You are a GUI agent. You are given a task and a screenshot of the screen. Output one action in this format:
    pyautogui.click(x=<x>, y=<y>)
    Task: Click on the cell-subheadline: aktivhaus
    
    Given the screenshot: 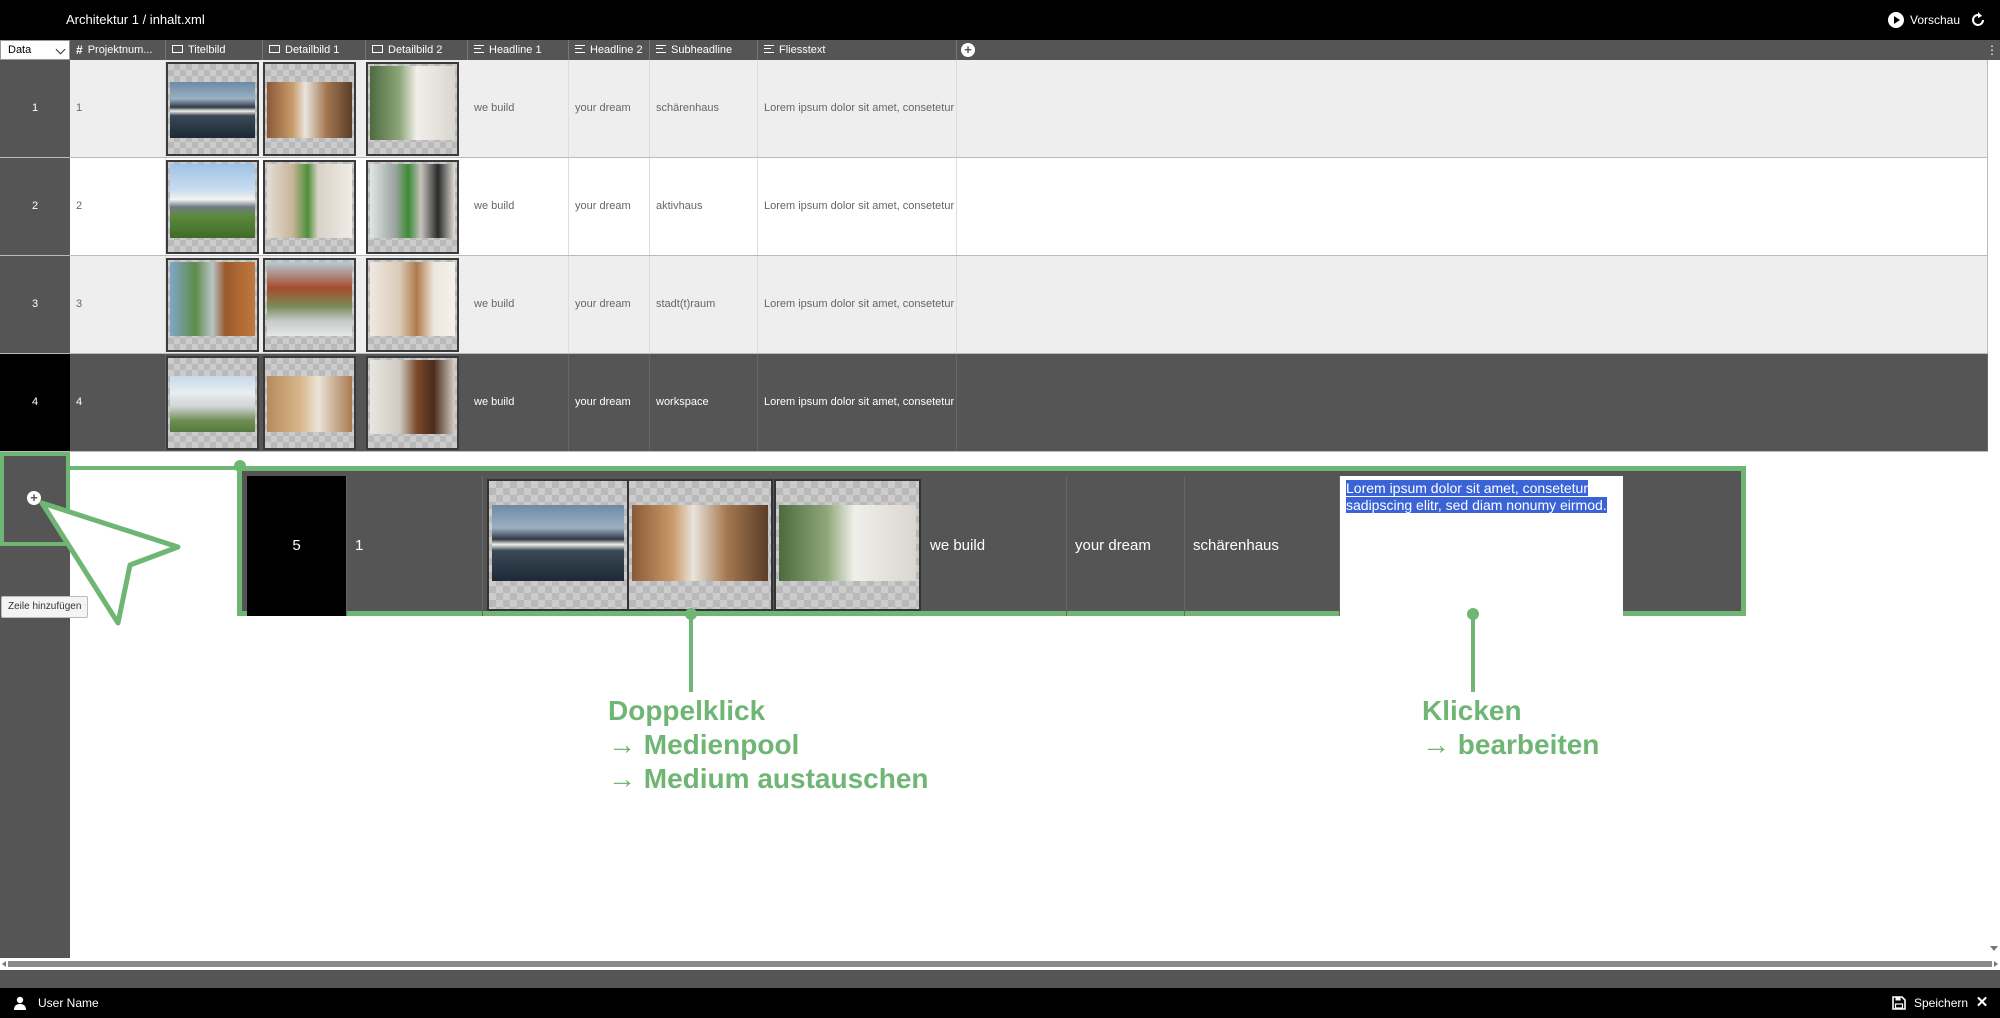 What is the action you would take?
    pyautogui.click(x=704, y=206)
    